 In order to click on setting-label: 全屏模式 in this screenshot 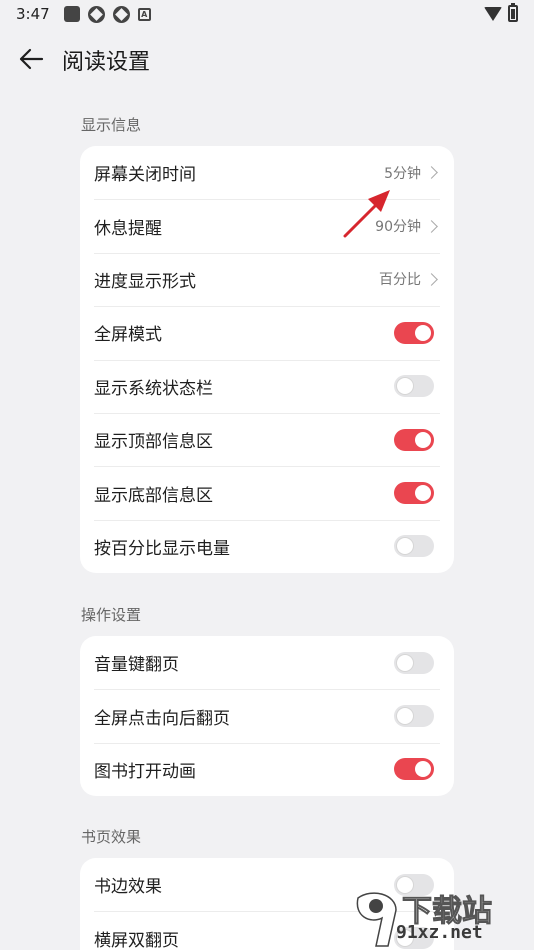, I will do `click(128, 335)`.